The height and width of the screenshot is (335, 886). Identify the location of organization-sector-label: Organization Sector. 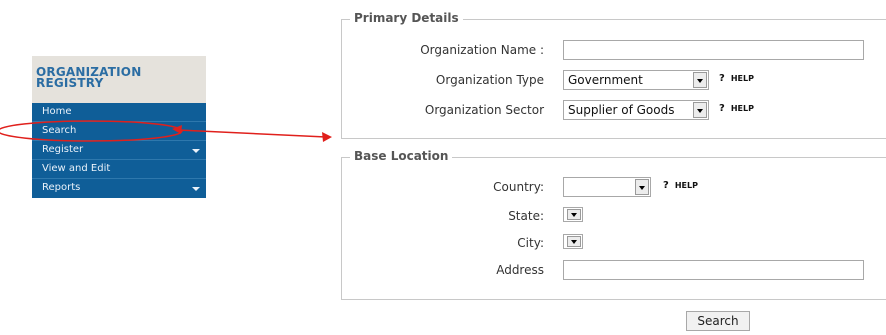
(484, 110).